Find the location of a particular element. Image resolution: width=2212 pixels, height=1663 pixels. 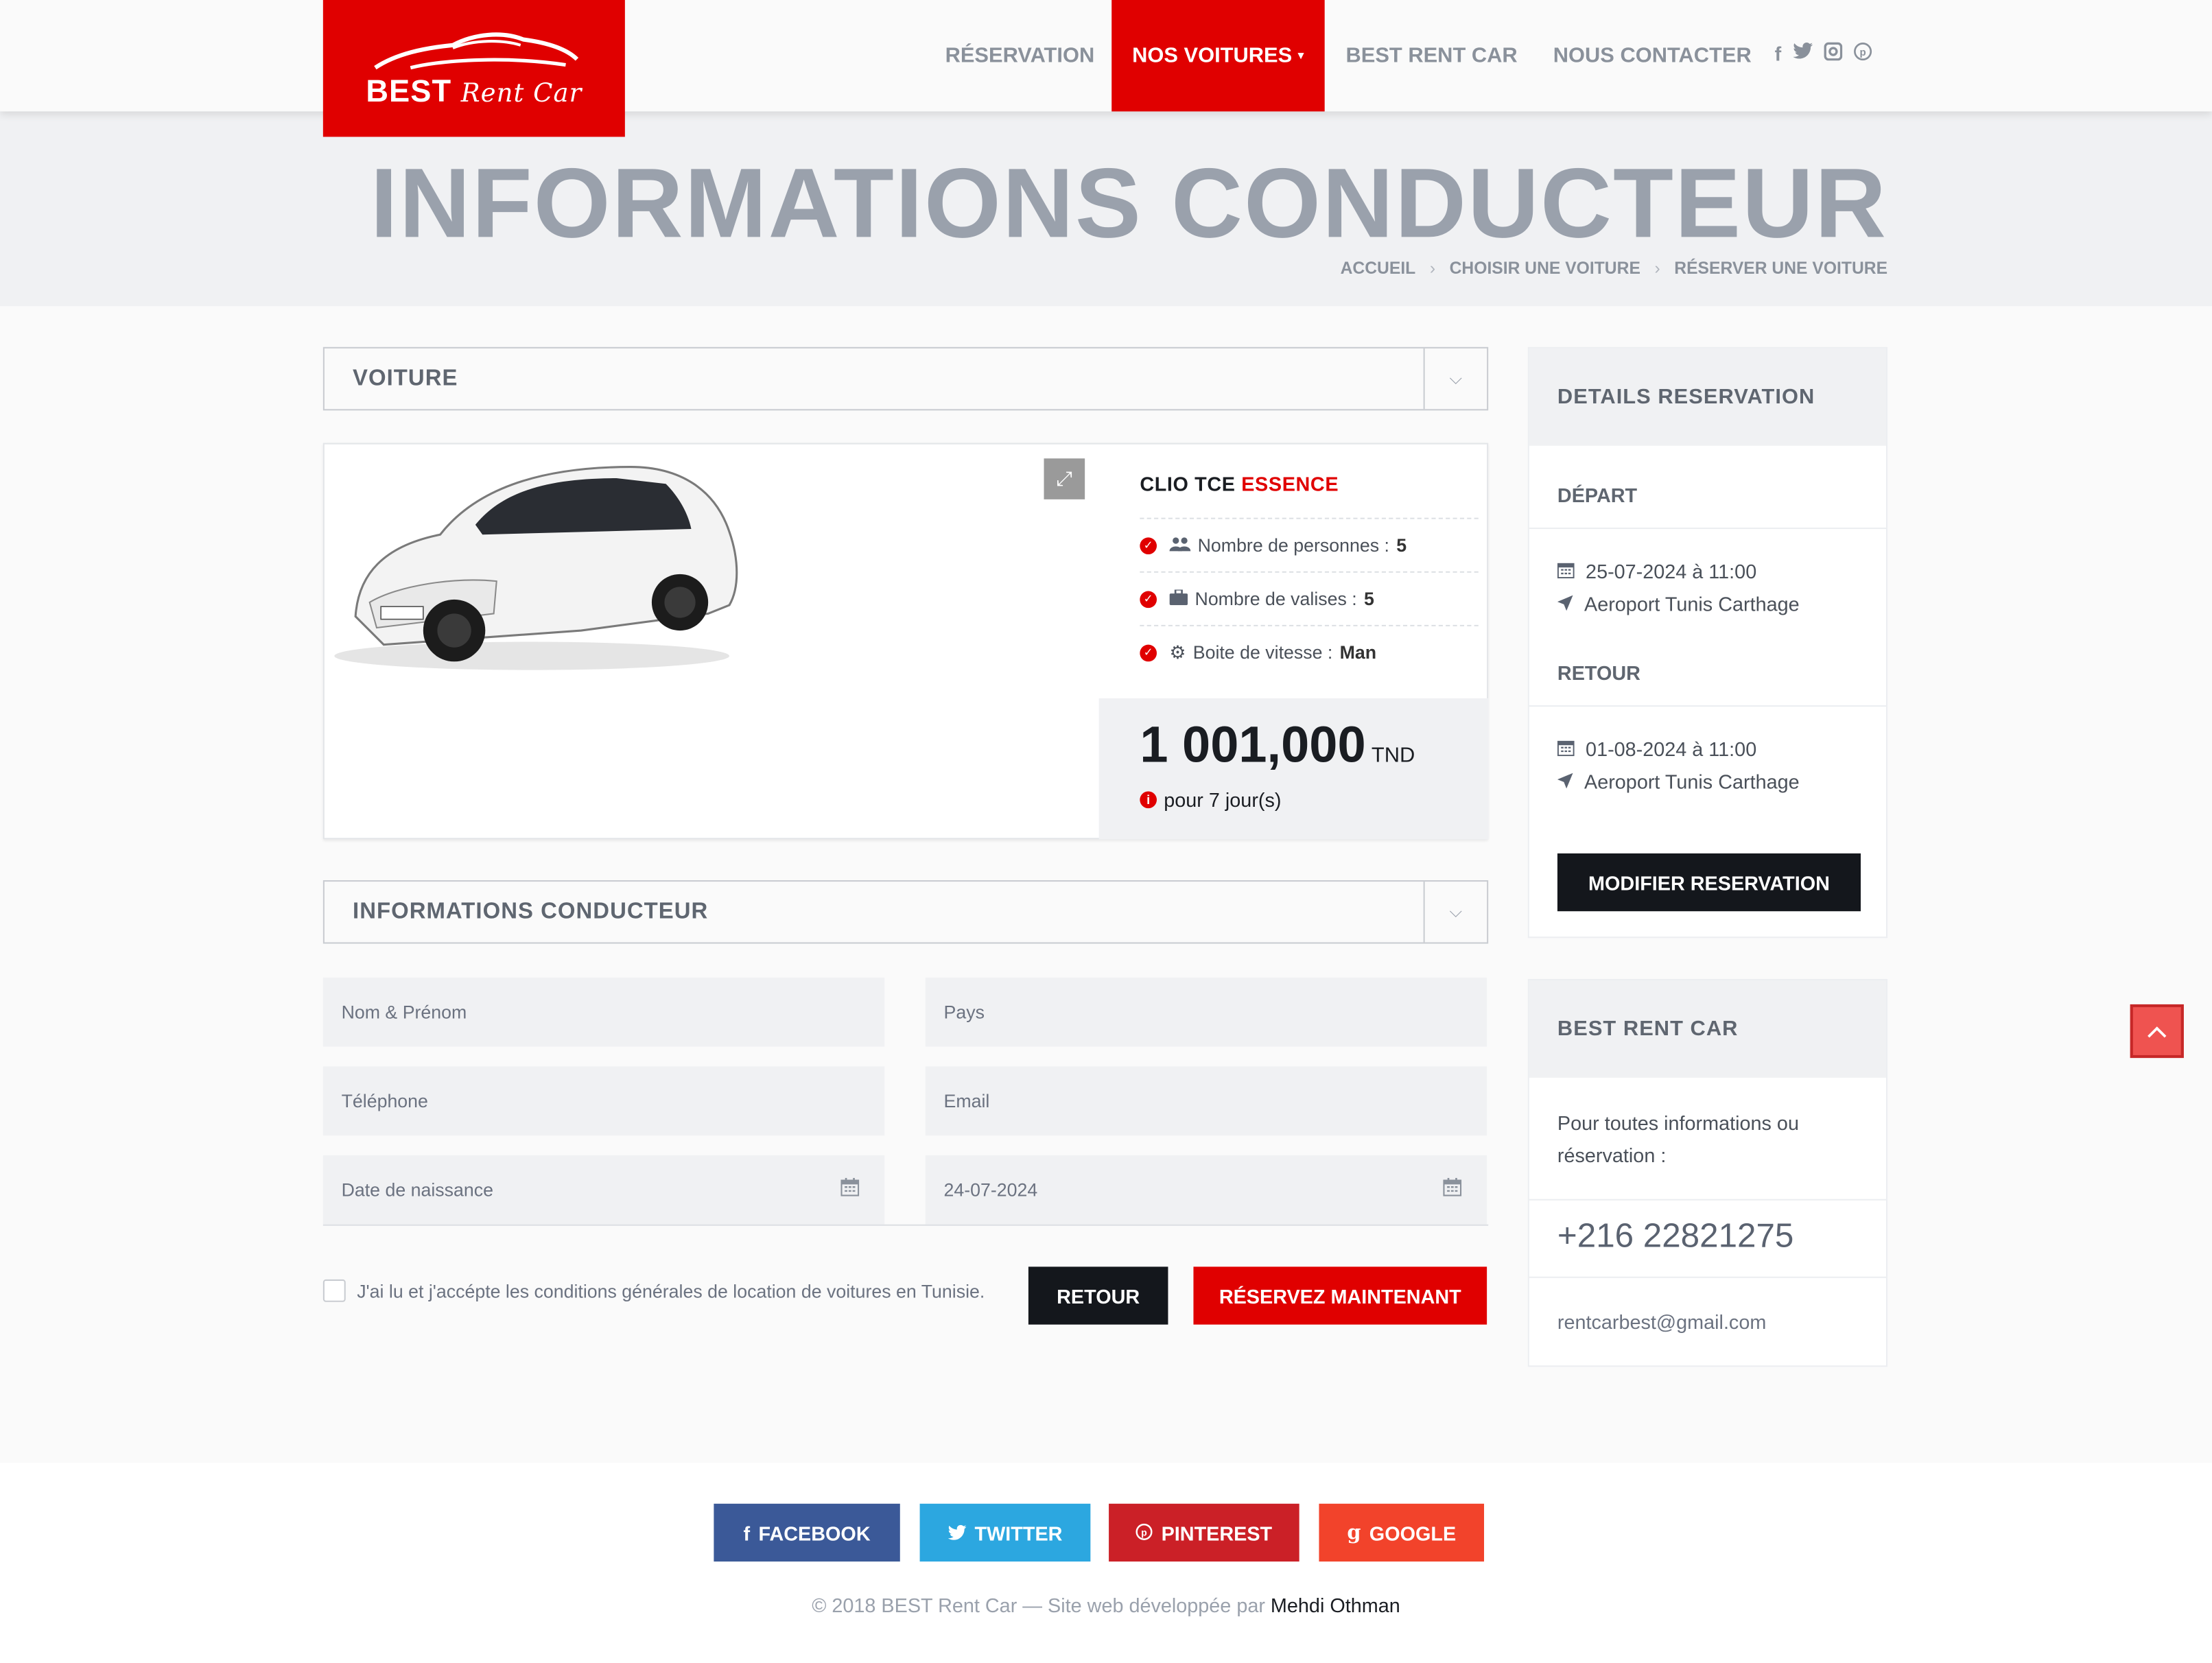

price-amount: 1 001,000 is located at coordinates (1253, 744).